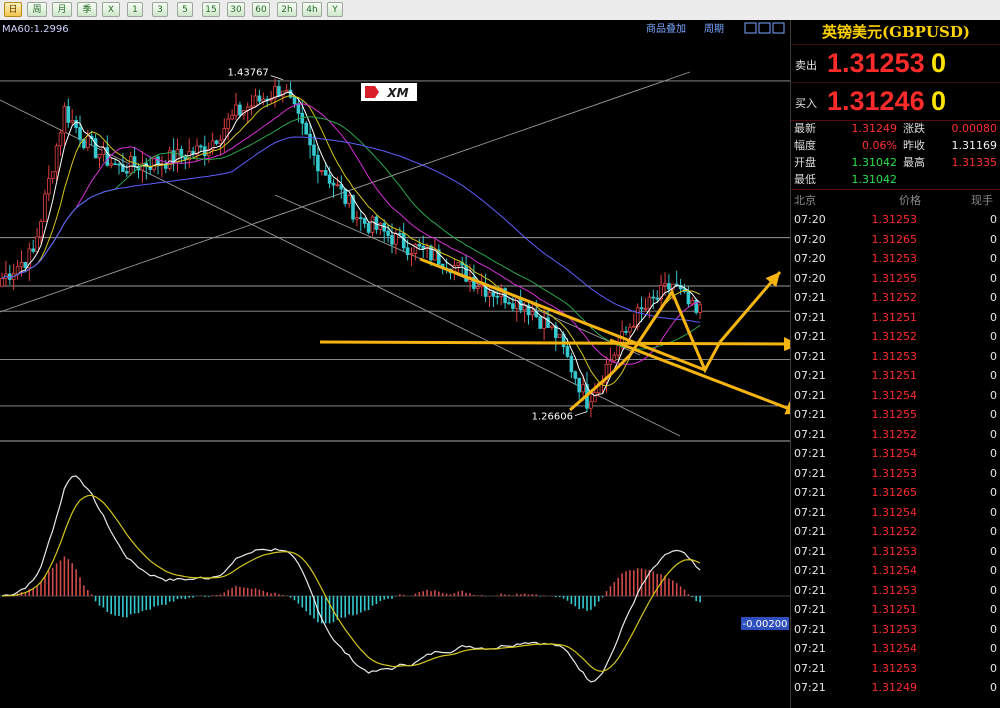  Describe the element at coordinates (806, 103) in the screenshot. I see `buy-label: 买入` at that location.